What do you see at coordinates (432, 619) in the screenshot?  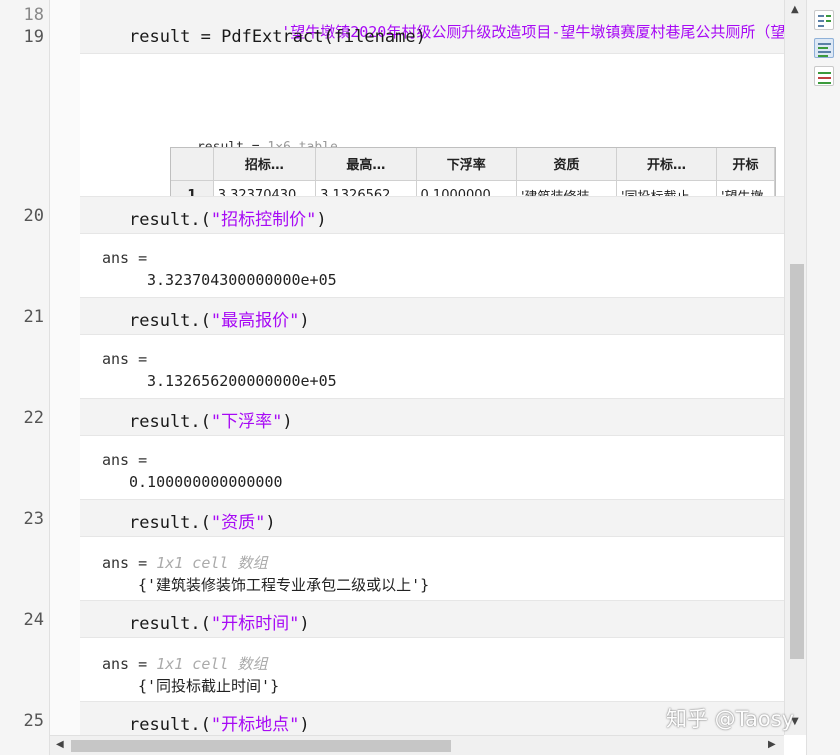 I see `code-section: result.("开标时间")` at bounding box center [432, 619].